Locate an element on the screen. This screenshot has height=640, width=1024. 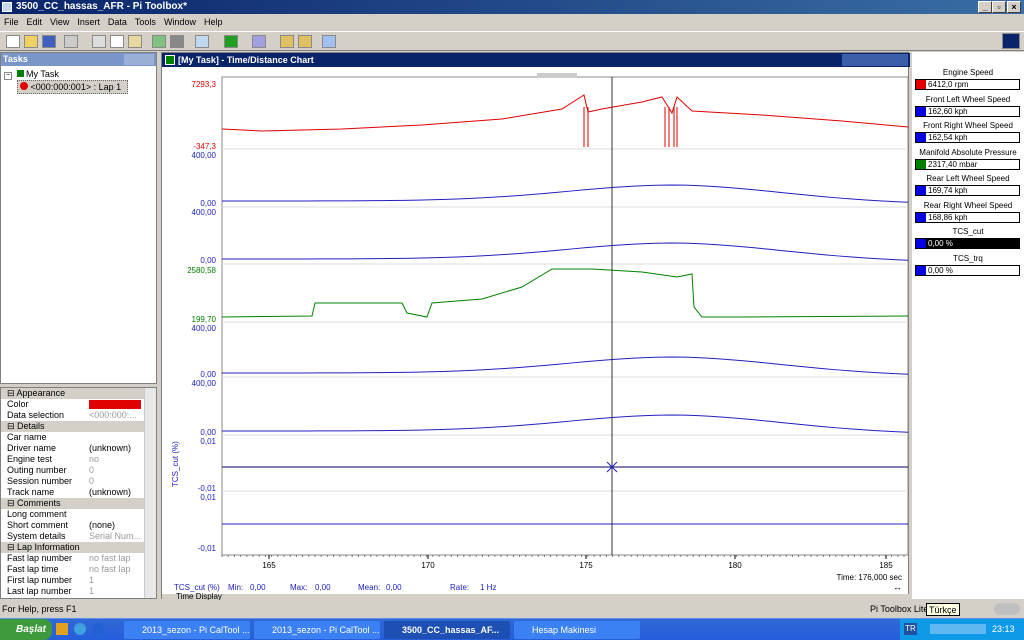
ie-icon is located at coordinates (80, 629).